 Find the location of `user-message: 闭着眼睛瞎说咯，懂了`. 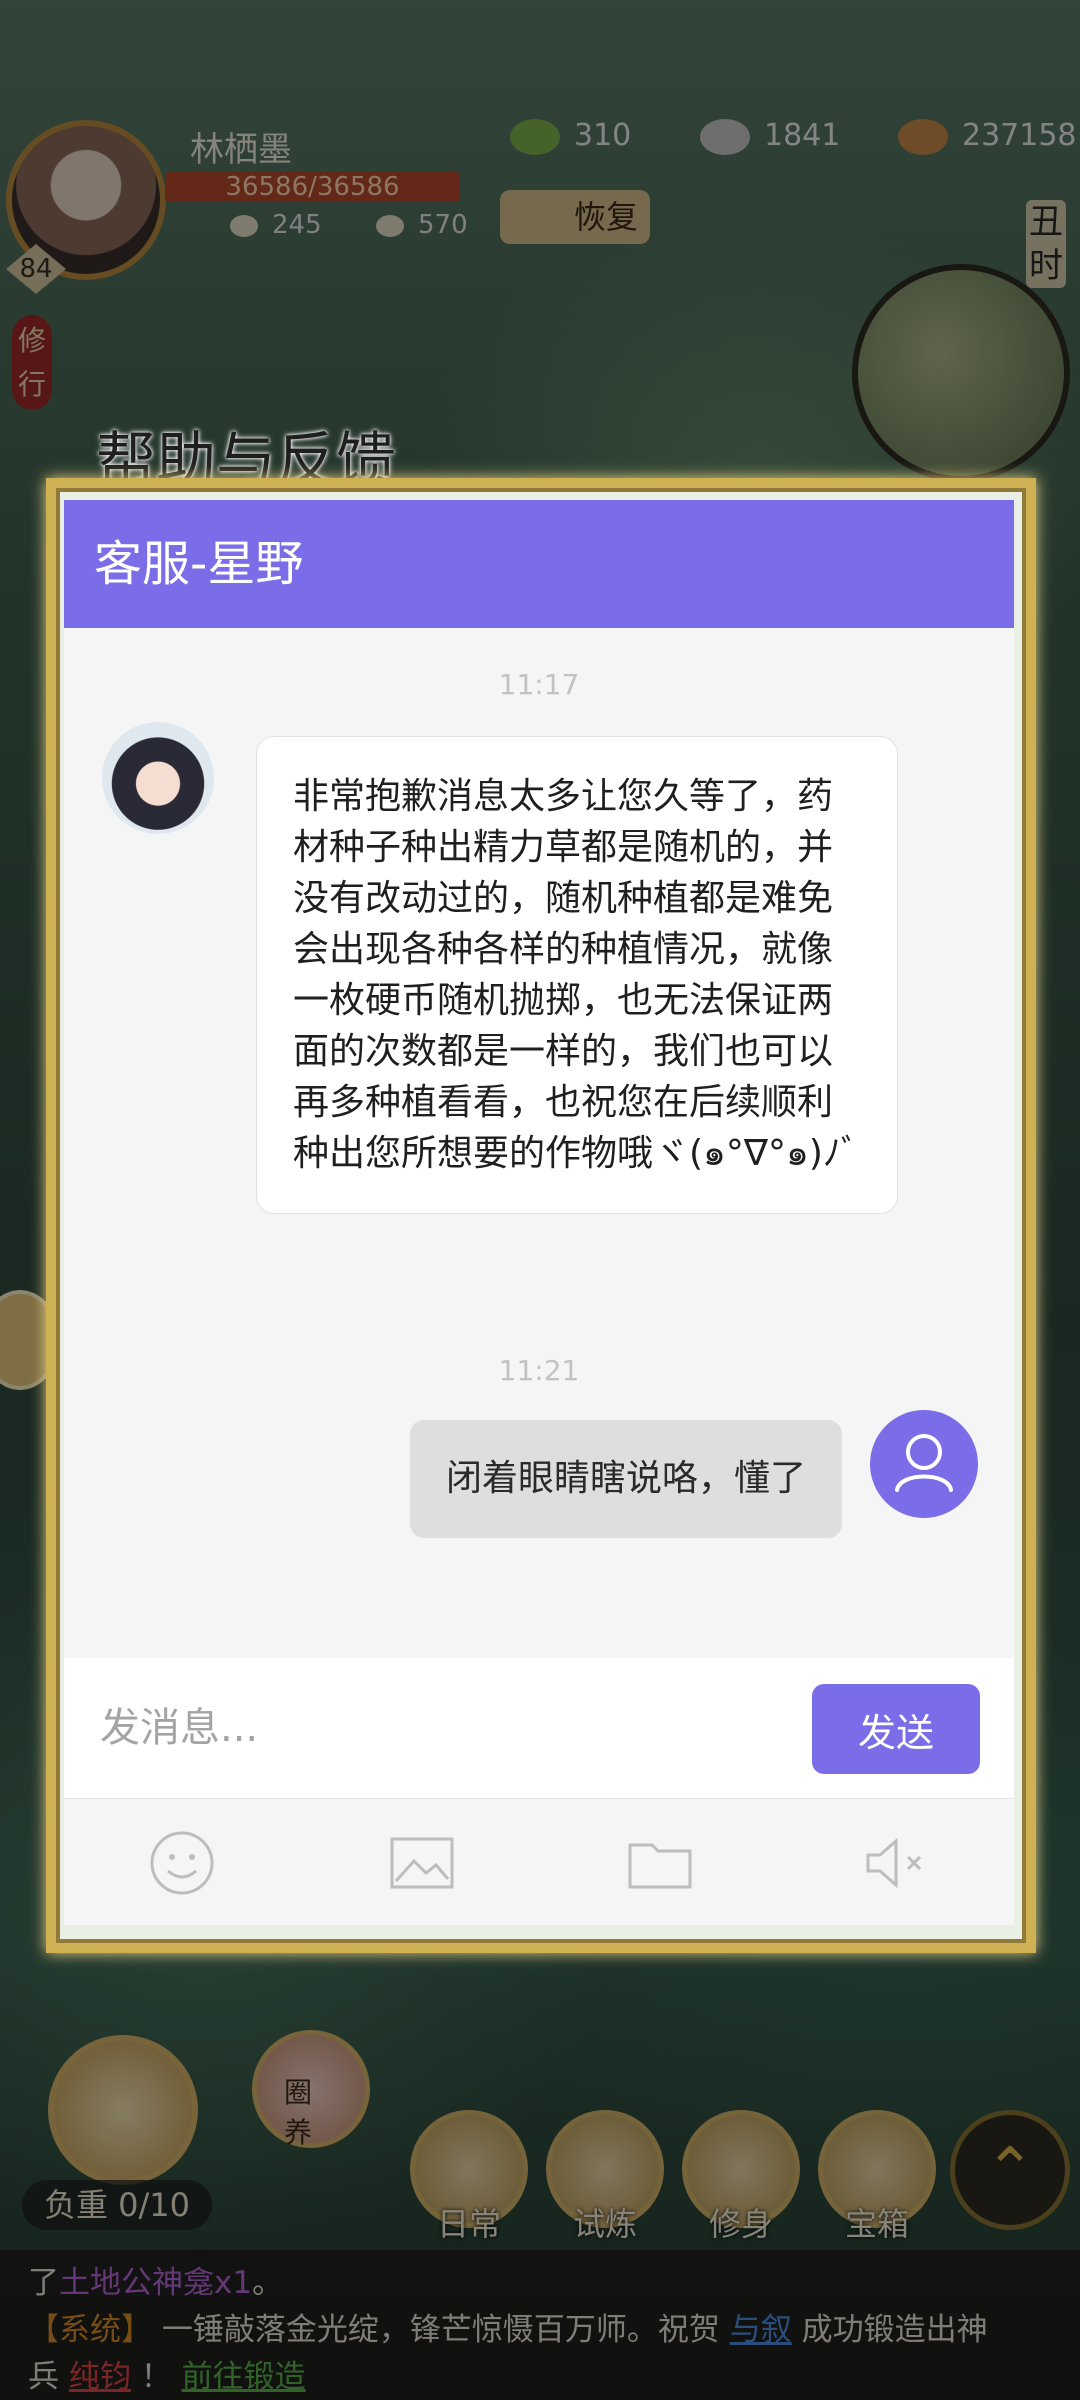

user-message: 闭着眼睛瞎说咯，懂了 is located at coordinates (625, 1479).